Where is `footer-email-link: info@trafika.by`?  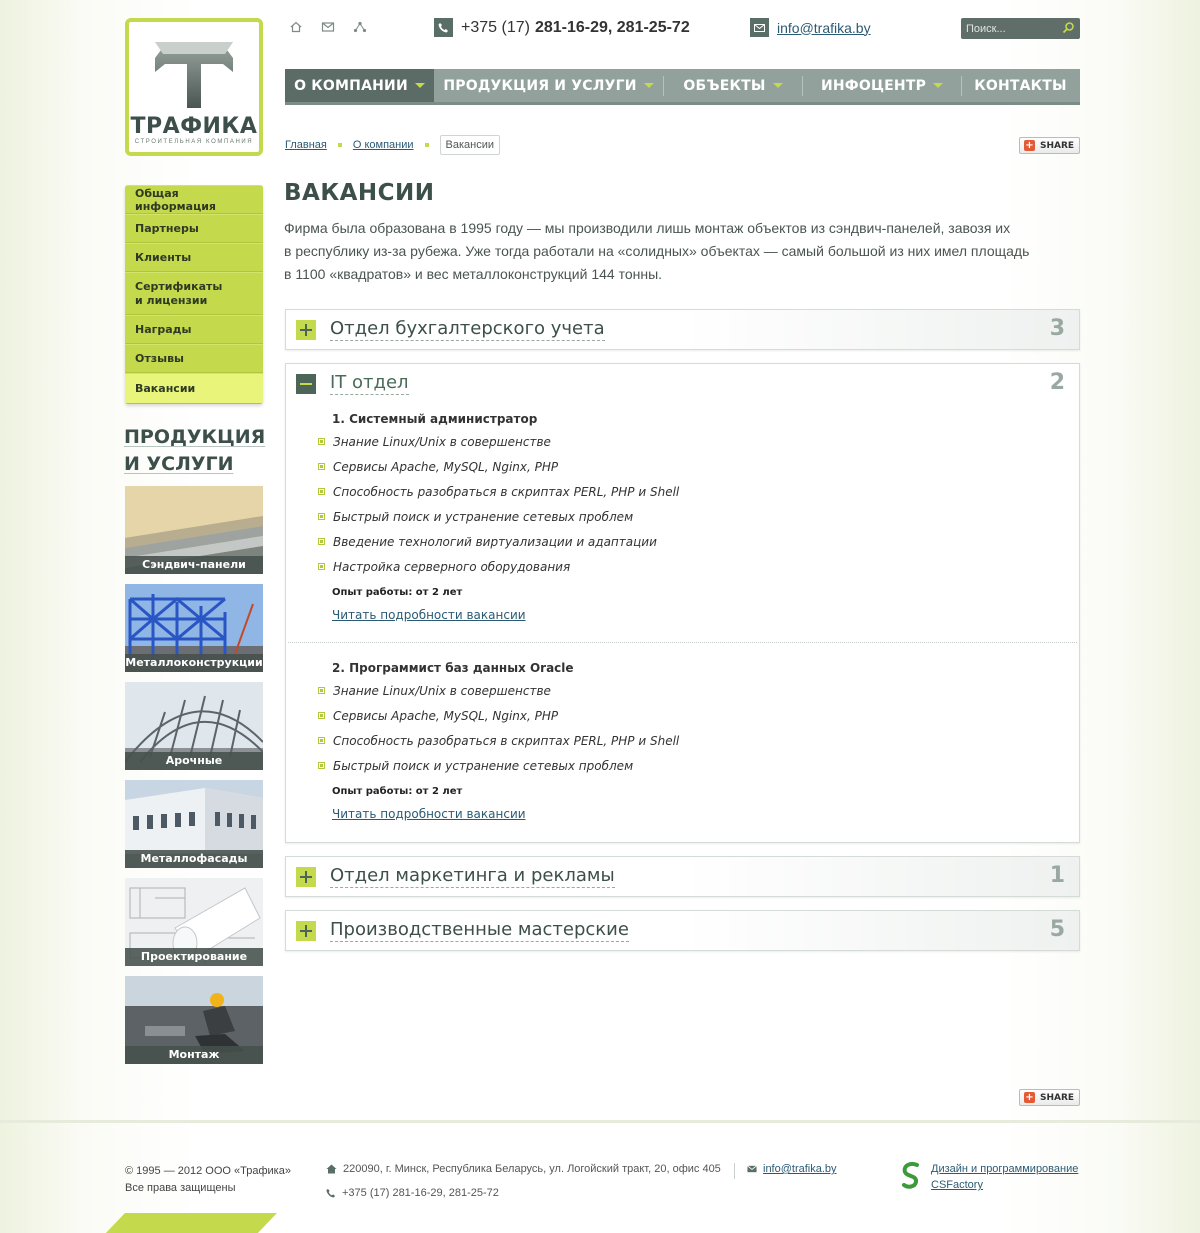
footer-email-link: info@trafika.by is located at coordinates (800, 1169).